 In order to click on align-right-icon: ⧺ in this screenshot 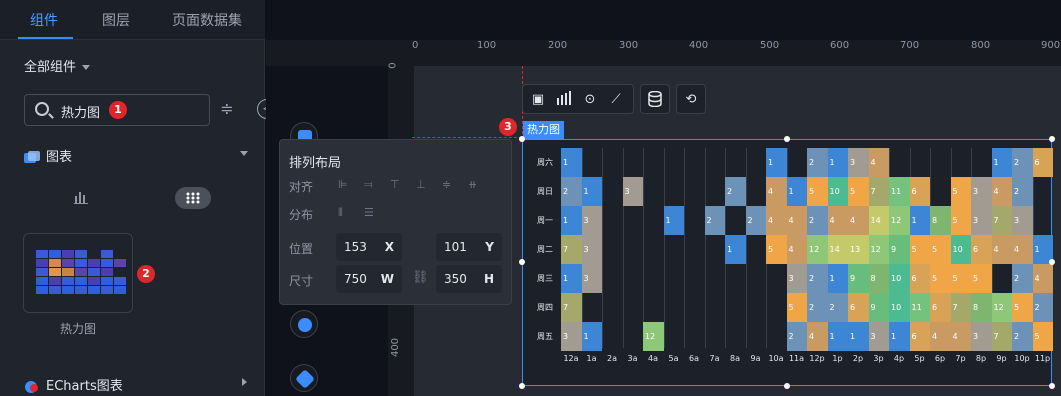, I will do `click(472, 184)`.